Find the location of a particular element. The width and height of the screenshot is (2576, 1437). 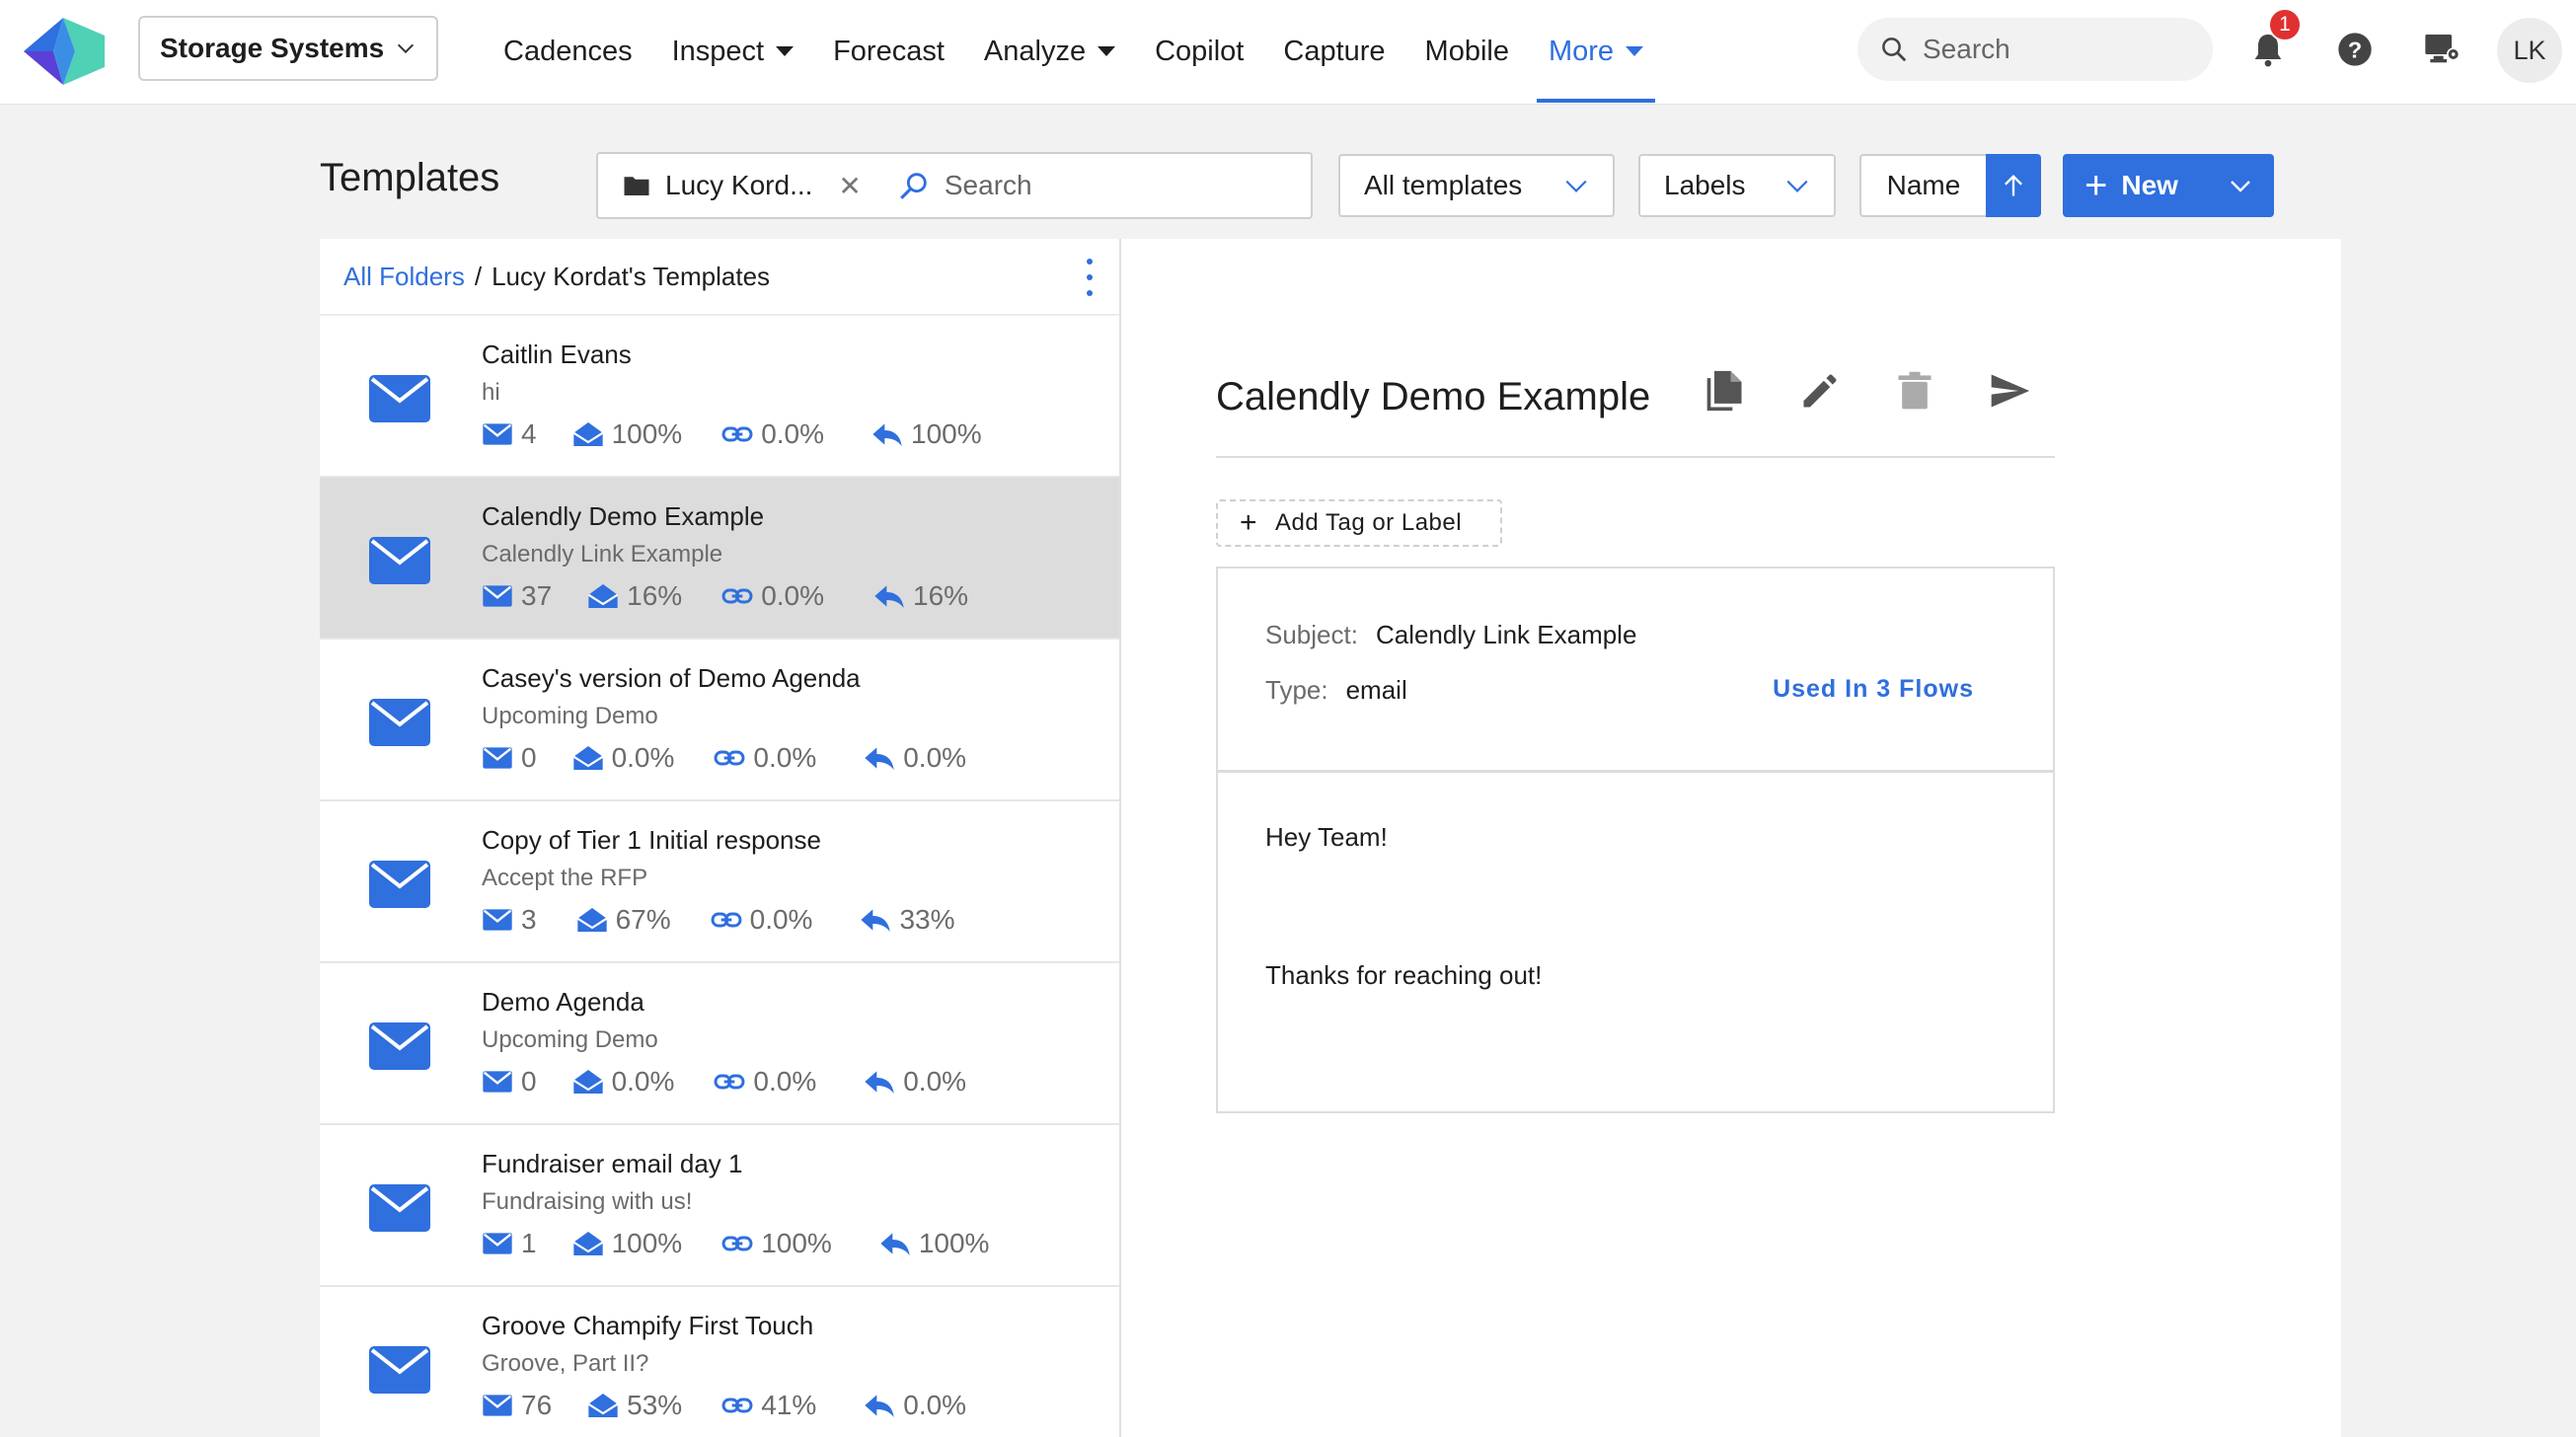

folder-icon is located at coordinates (636, 186).